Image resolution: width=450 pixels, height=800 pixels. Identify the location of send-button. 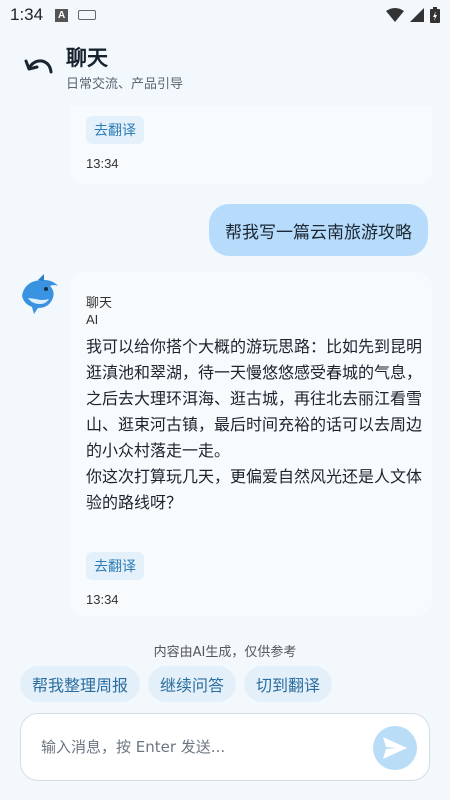
(395, 748).